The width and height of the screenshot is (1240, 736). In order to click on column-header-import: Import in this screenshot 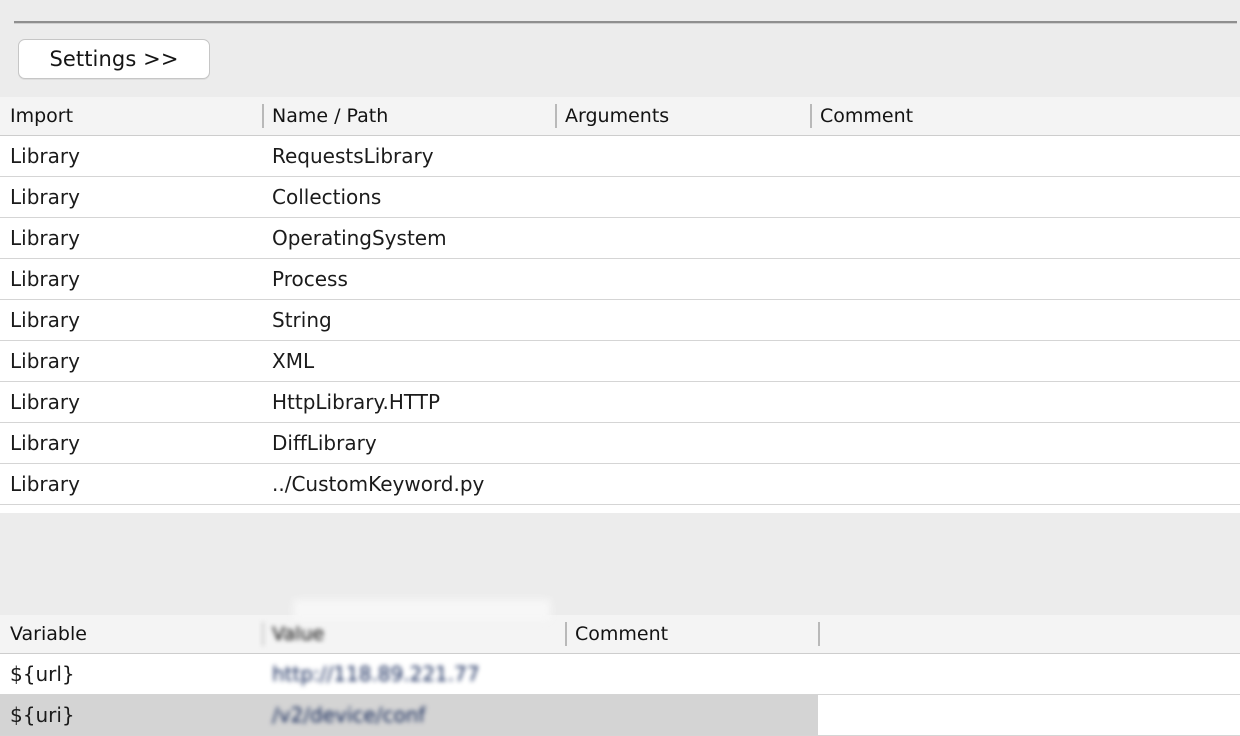, I will do `click(131, 116)`.